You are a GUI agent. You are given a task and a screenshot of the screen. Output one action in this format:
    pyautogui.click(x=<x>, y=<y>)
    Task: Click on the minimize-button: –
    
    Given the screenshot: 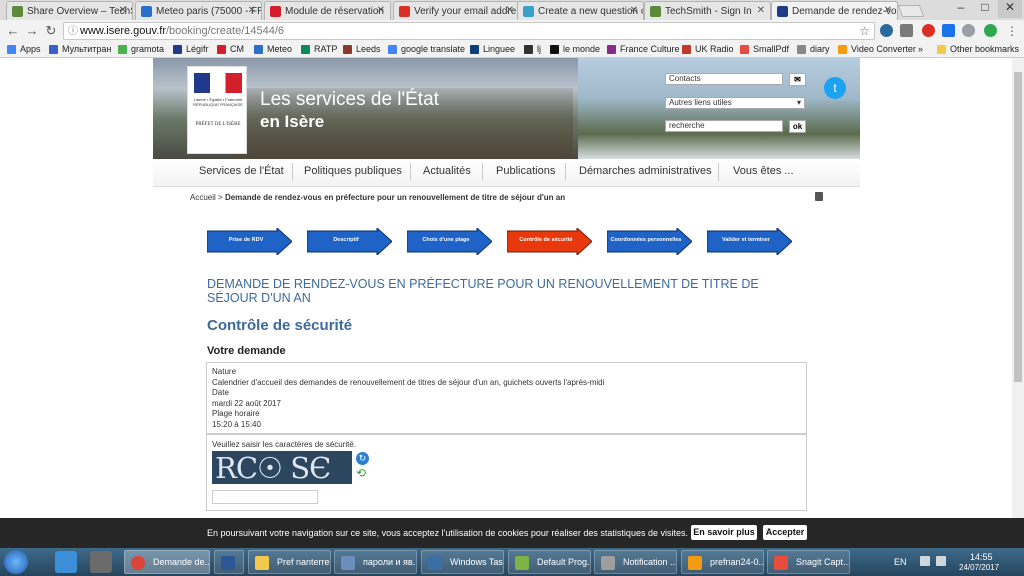 What is the action you would take?
    pyautogui.click(x=961, y=9)
    